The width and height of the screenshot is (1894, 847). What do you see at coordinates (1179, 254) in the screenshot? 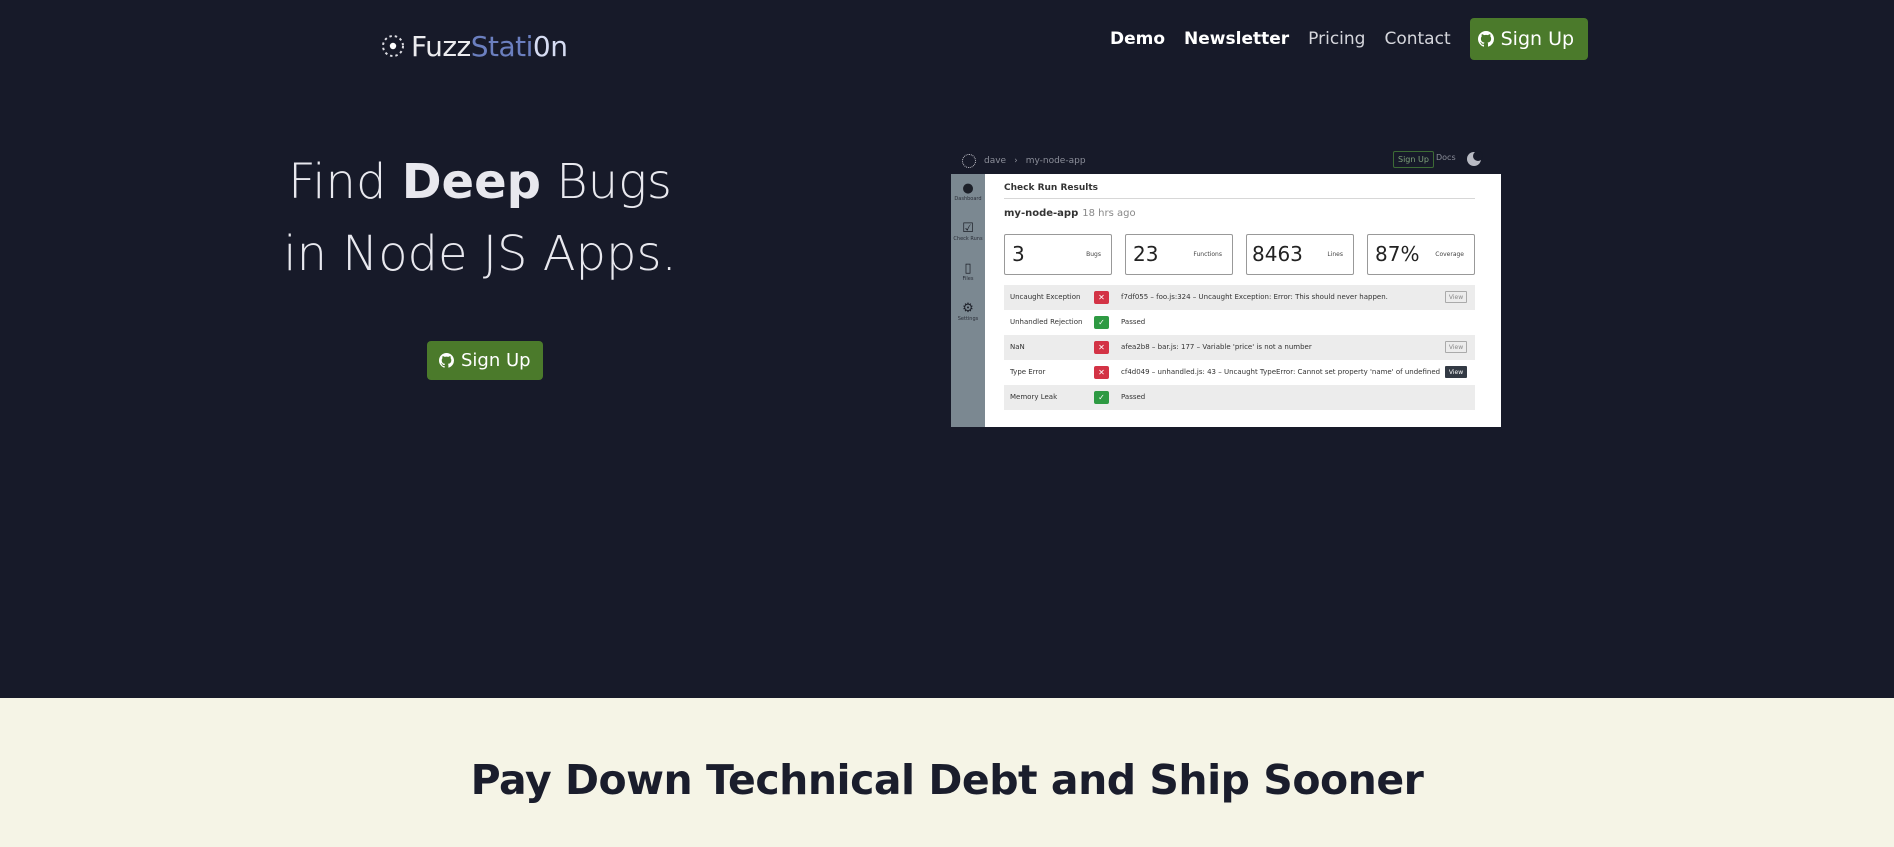
I see `stat-functions: 23 Functions` at bounding box center [1179, 254].